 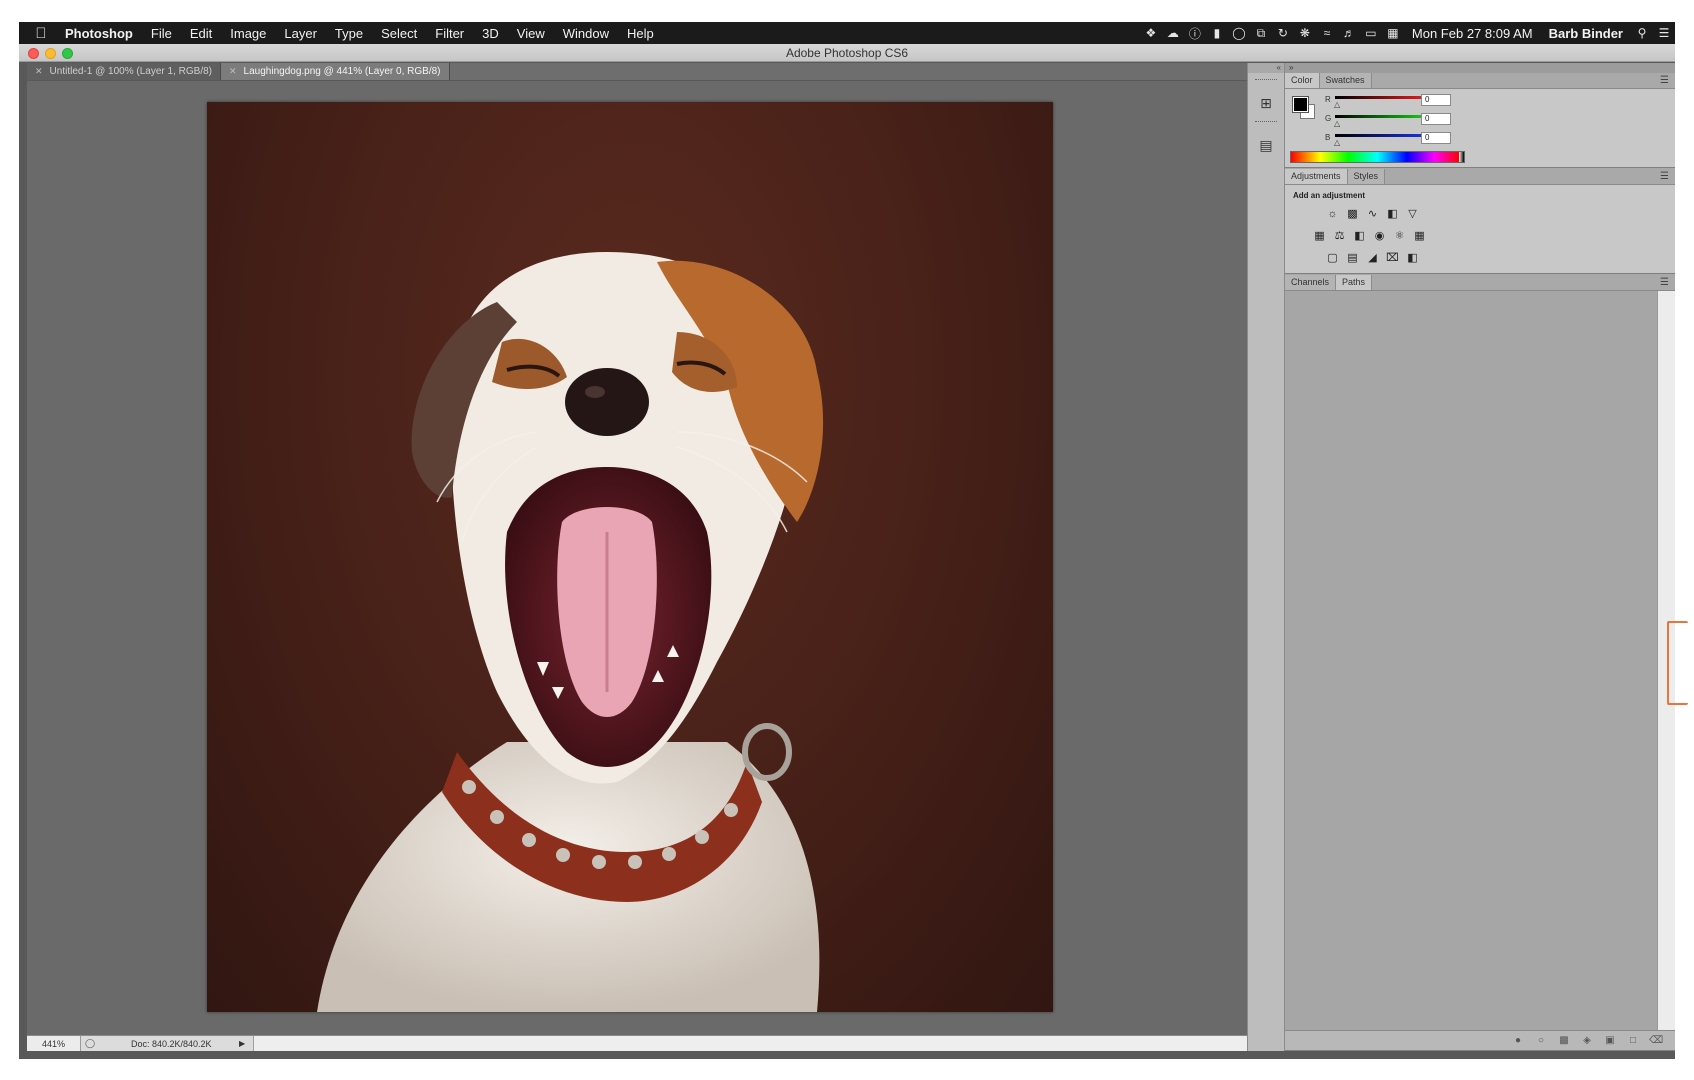 What do you see at coordinates (1541, 1041) in the screenshot?
I see `stroke-path-icon: ○` at bounding box center [1541, 1041].